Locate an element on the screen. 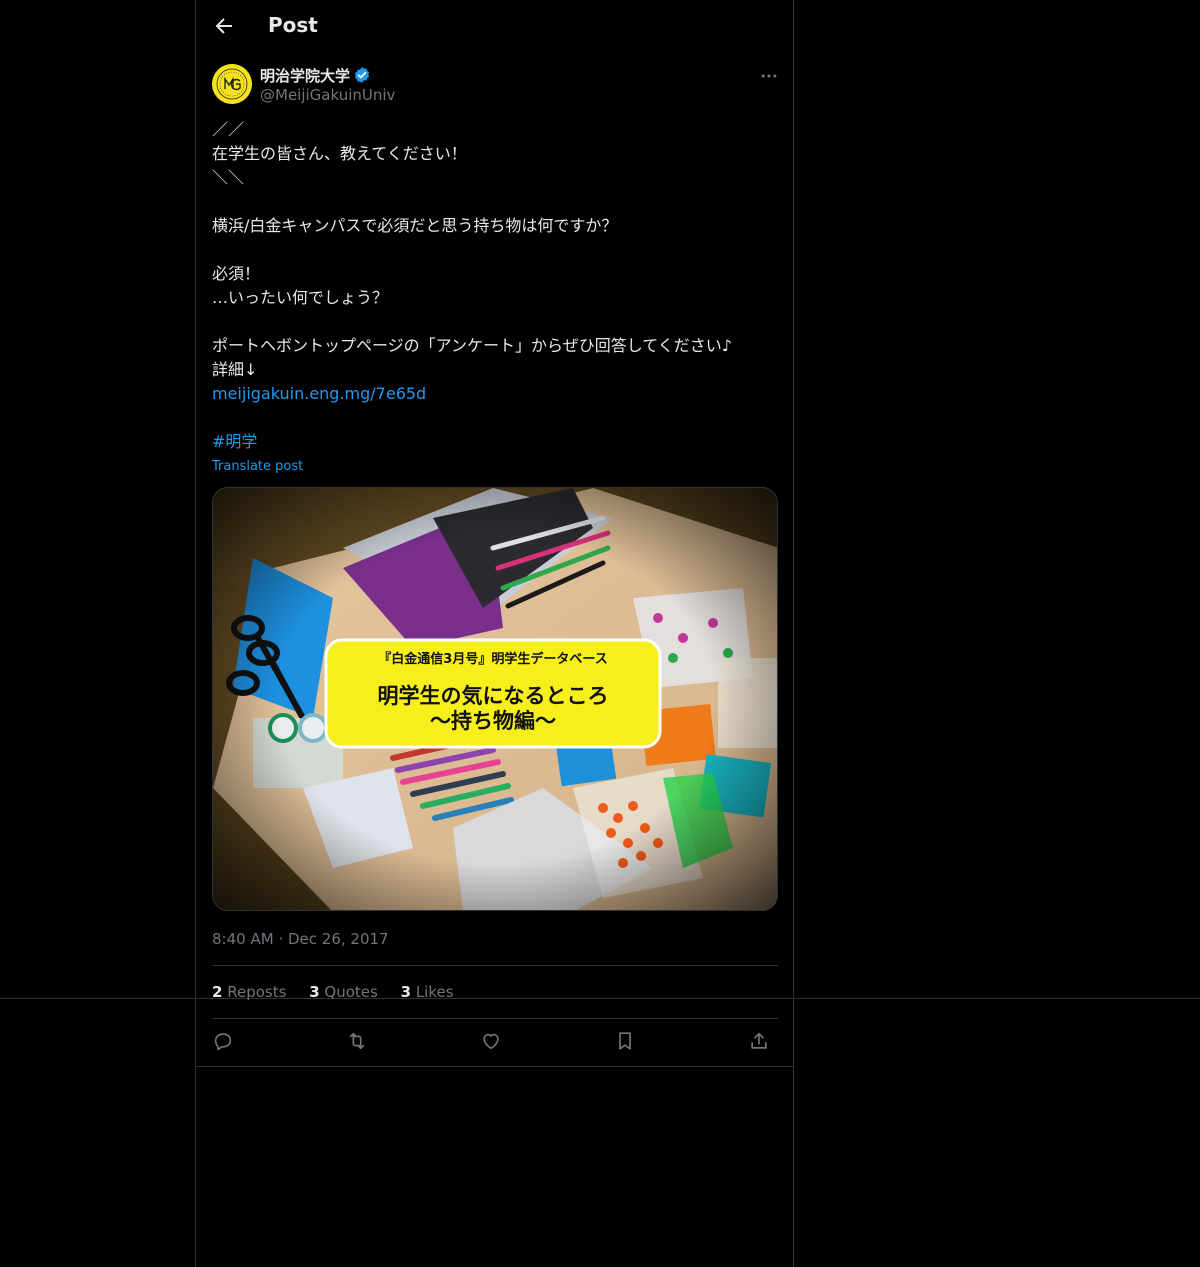 The height and width of the screenshot is (1267, 1200). post-line: 必須！ is located at coordinates (236, 273).